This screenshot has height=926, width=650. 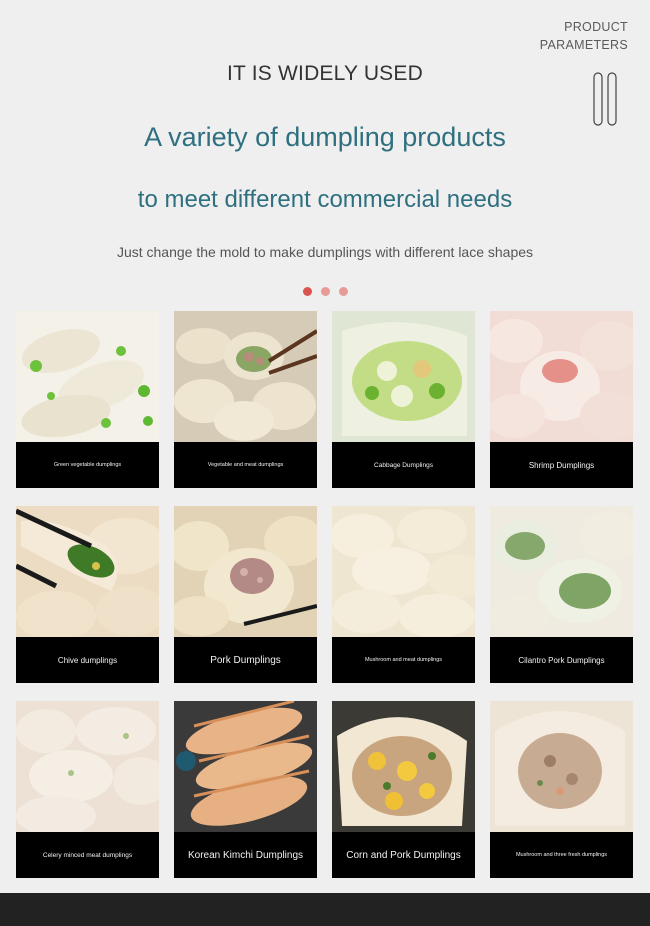 I want to click on product-caption: Cilantro Pork Dumplings, so click(x=561, y=660).